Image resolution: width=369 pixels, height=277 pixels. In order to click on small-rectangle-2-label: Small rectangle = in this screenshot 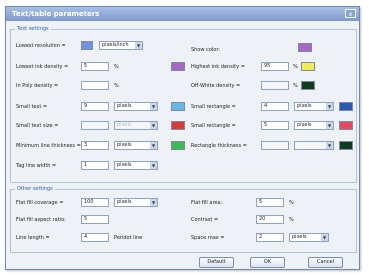, I will do `click(213, 126)`.